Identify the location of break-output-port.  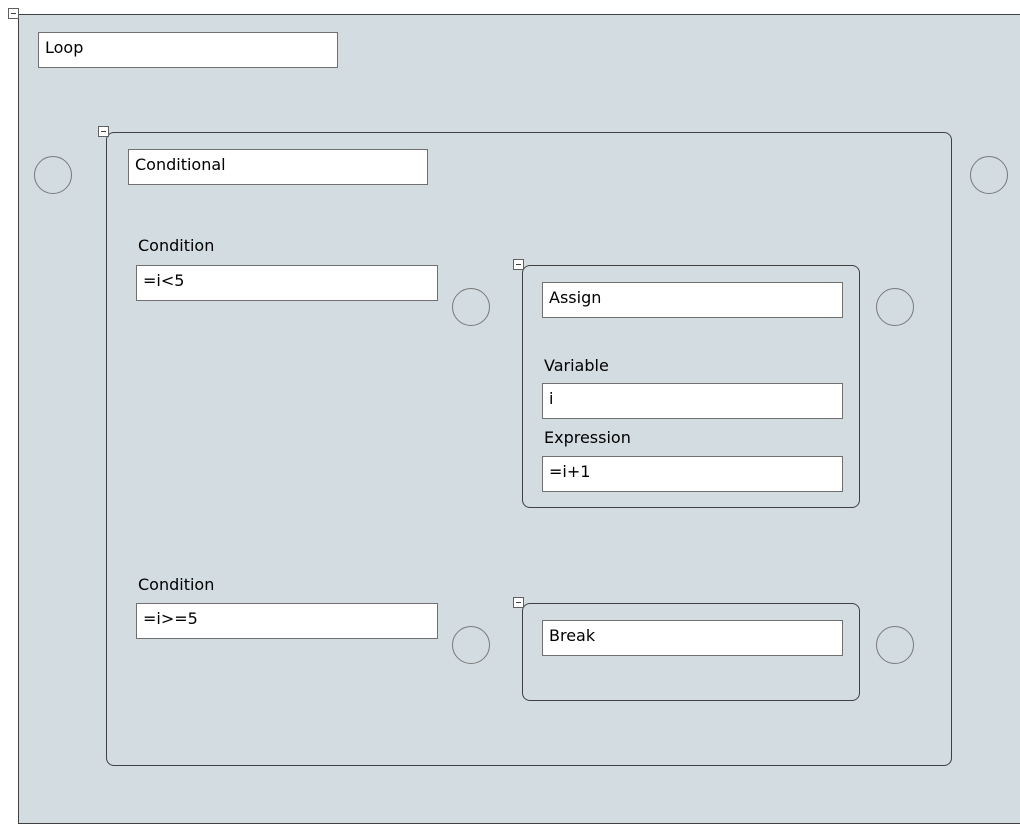
(895, 645).